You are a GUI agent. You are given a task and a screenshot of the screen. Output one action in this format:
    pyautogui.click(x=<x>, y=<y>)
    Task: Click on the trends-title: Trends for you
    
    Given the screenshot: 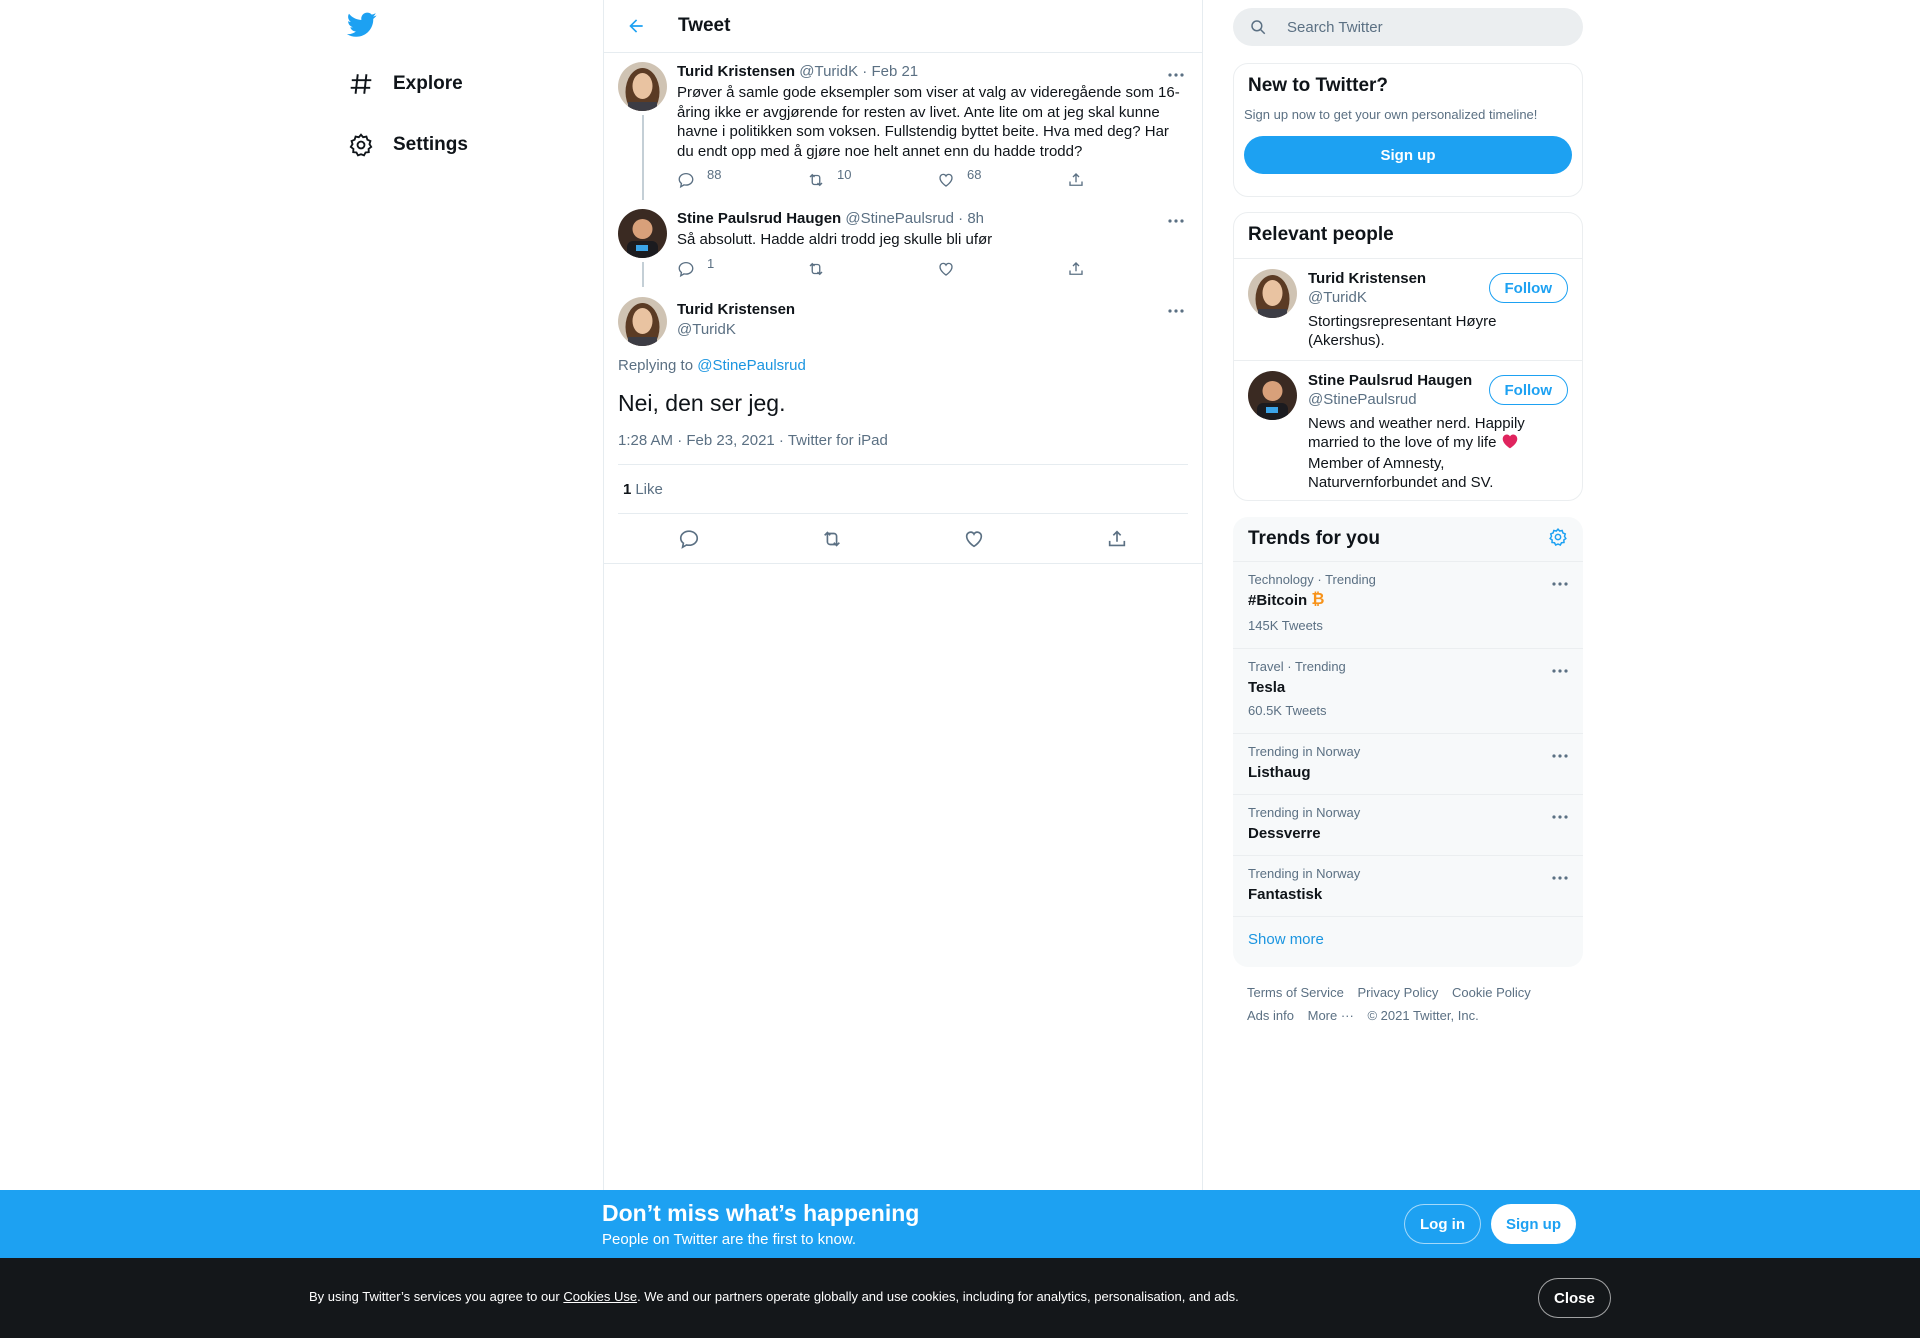 What is the action you would take?
    pyautogui.click(x=1314, y=538)
    